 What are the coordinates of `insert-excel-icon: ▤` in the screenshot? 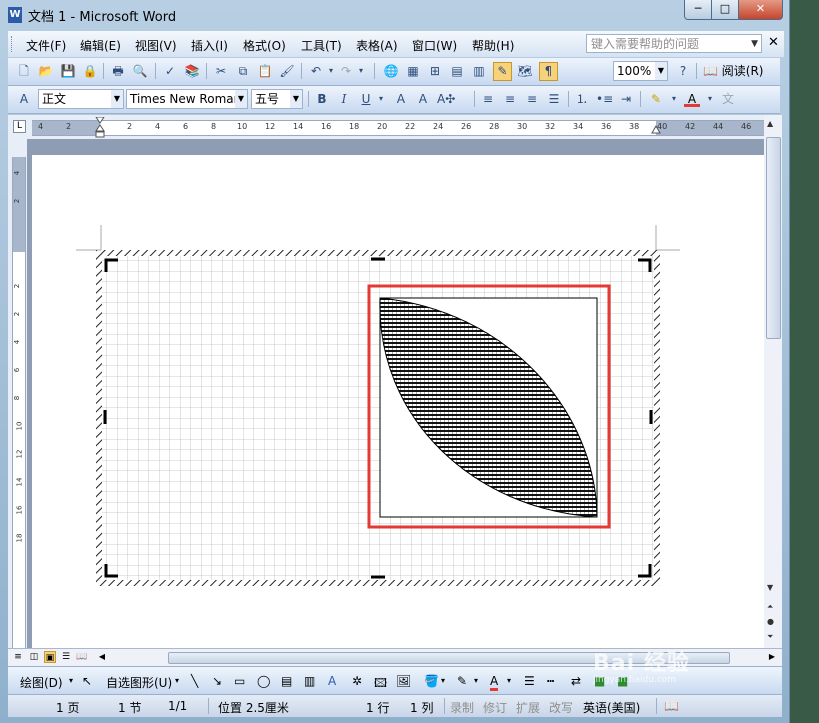 It's located at (457, 71).